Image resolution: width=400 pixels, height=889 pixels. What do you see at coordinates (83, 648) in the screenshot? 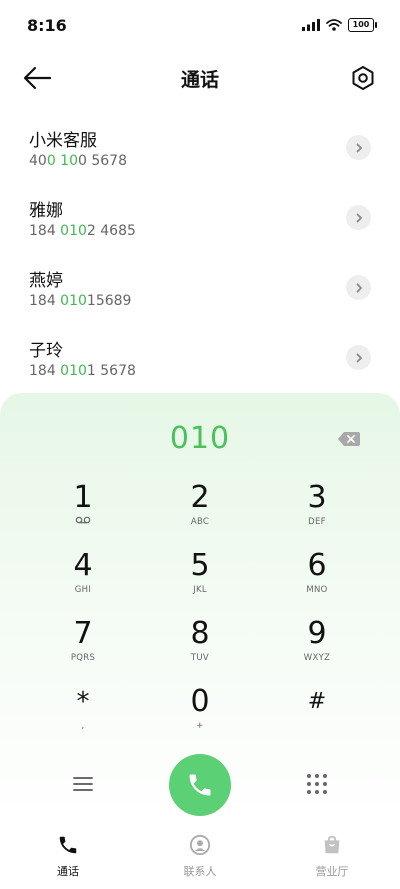
I see `key-7: 7 PQRS` at bounding box center [83, 648].